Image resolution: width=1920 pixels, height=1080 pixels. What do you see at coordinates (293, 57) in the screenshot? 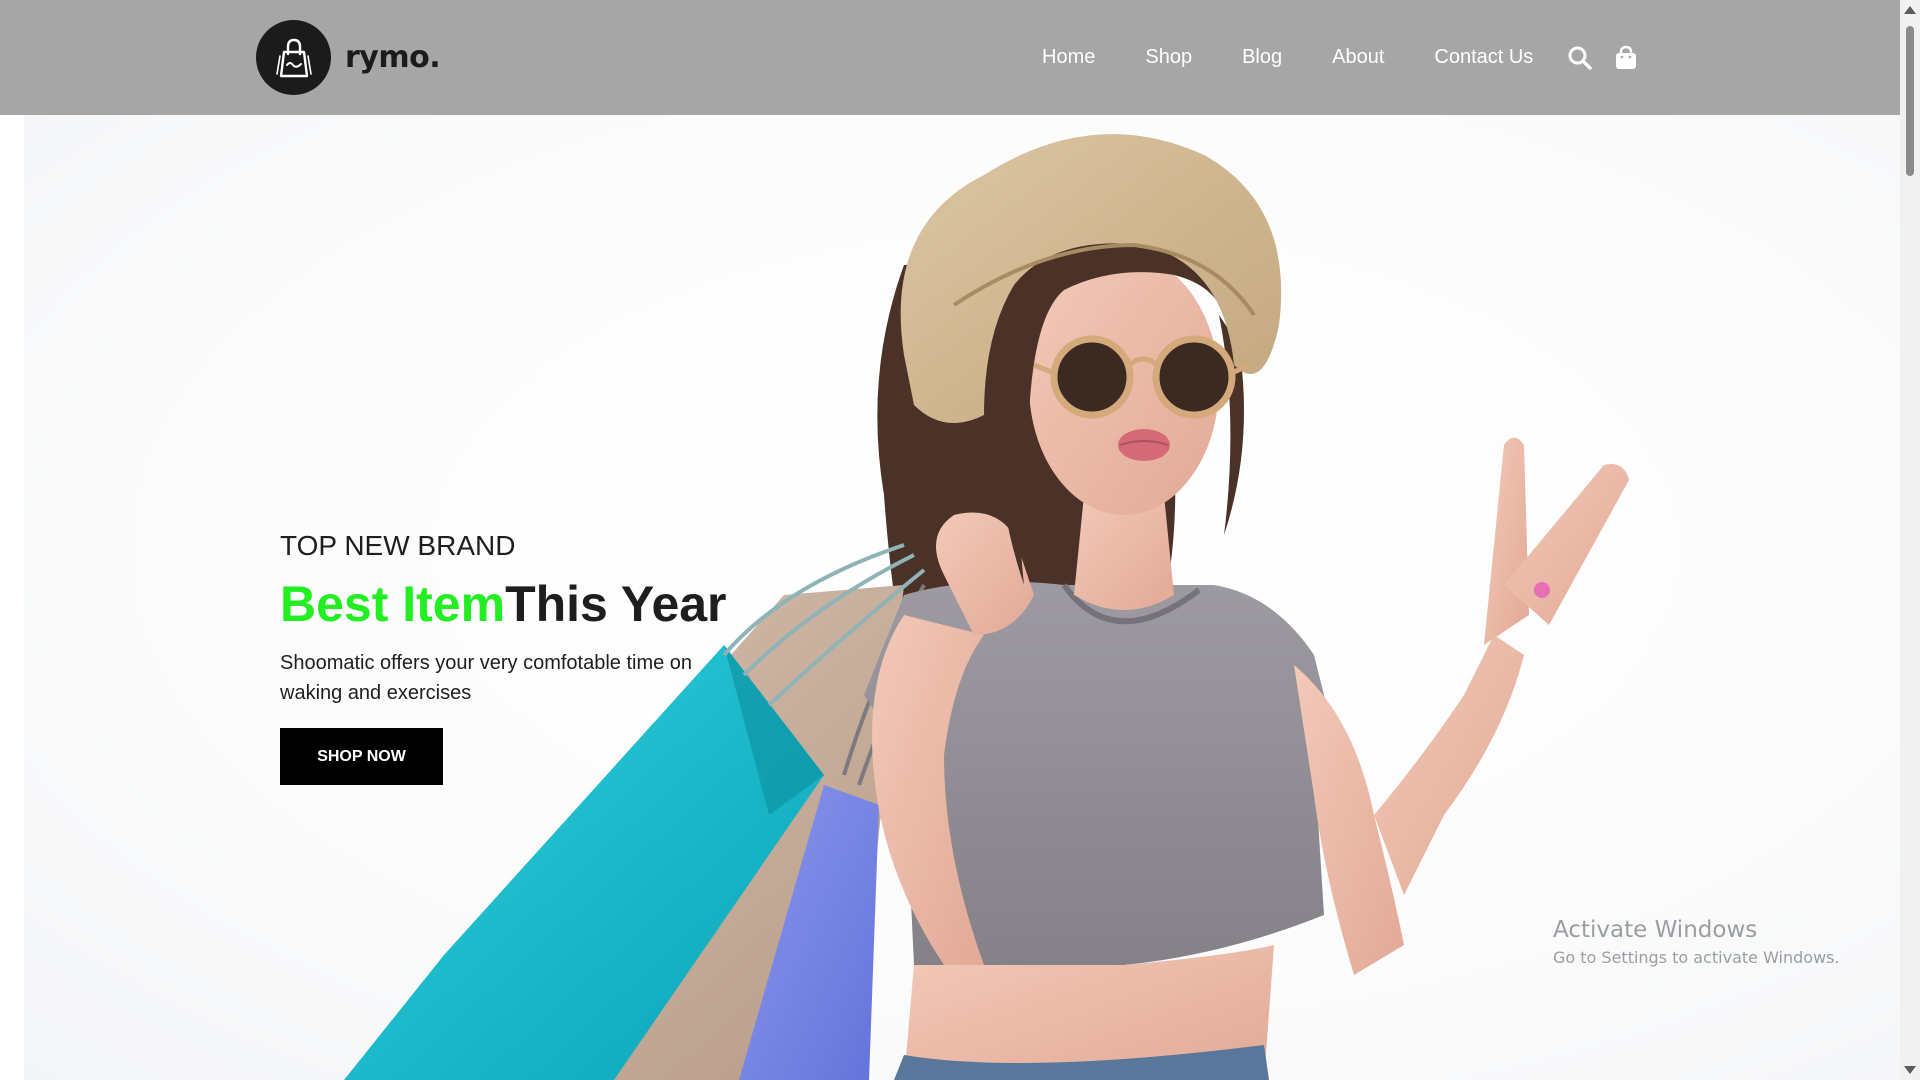
I see `shopping-bag-logo-icon` at bounding box center [293, 57].